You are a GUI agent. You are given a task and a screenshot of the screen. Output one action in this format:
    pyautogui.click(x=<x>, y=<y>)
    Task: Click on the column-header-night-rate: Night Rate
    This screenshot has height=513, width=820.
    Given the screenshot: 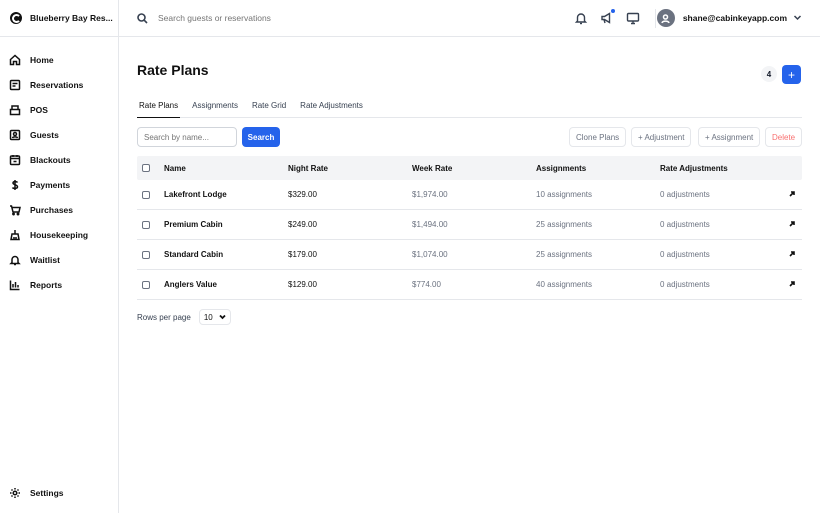 What is the action you would take?
    pyautogui.click(x=308, y=168)
    